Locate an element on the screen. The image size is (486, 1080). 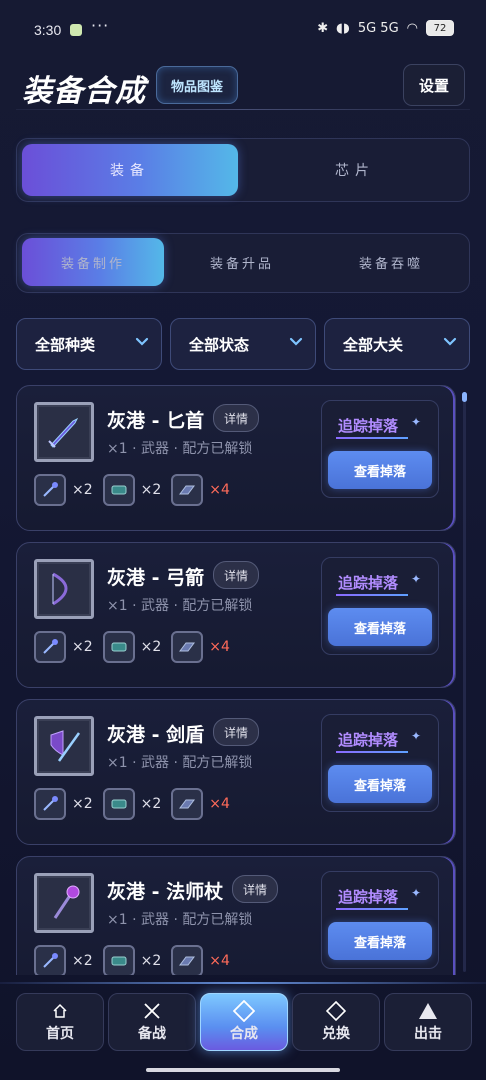
nav-sortie: 出击 is located at coordinates (428, 1022).